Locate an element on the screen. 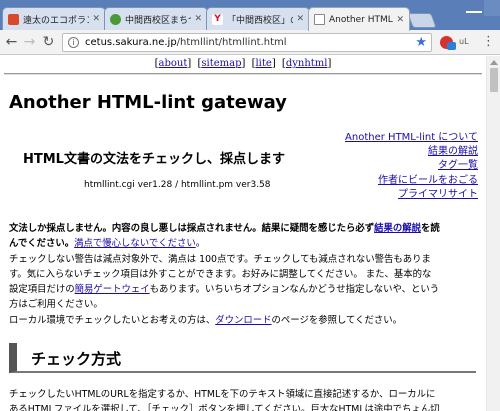 This screenshot has height=411, width=500. link-download: ダウンロード is located at coordinates (243, 320).